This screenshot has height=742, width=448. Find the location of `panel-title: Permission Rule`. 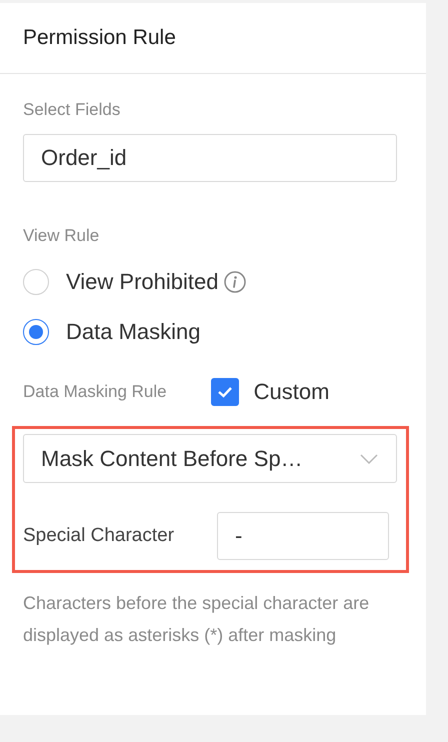

panel-title: Permission Rule is located at coordinates (99, 38).